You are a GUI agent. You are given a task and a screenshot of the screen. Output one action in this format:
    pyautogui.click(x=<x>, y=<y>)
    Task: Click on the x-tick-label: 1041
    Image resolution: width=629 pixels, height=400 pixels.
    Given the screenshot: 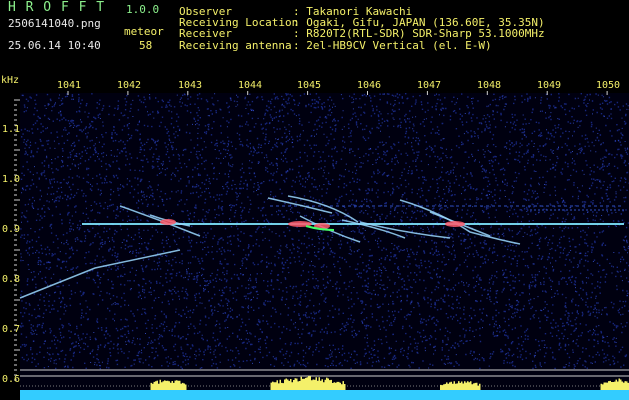 What is the action you would take?
    pyautogui.click(x=69, y=85)
    